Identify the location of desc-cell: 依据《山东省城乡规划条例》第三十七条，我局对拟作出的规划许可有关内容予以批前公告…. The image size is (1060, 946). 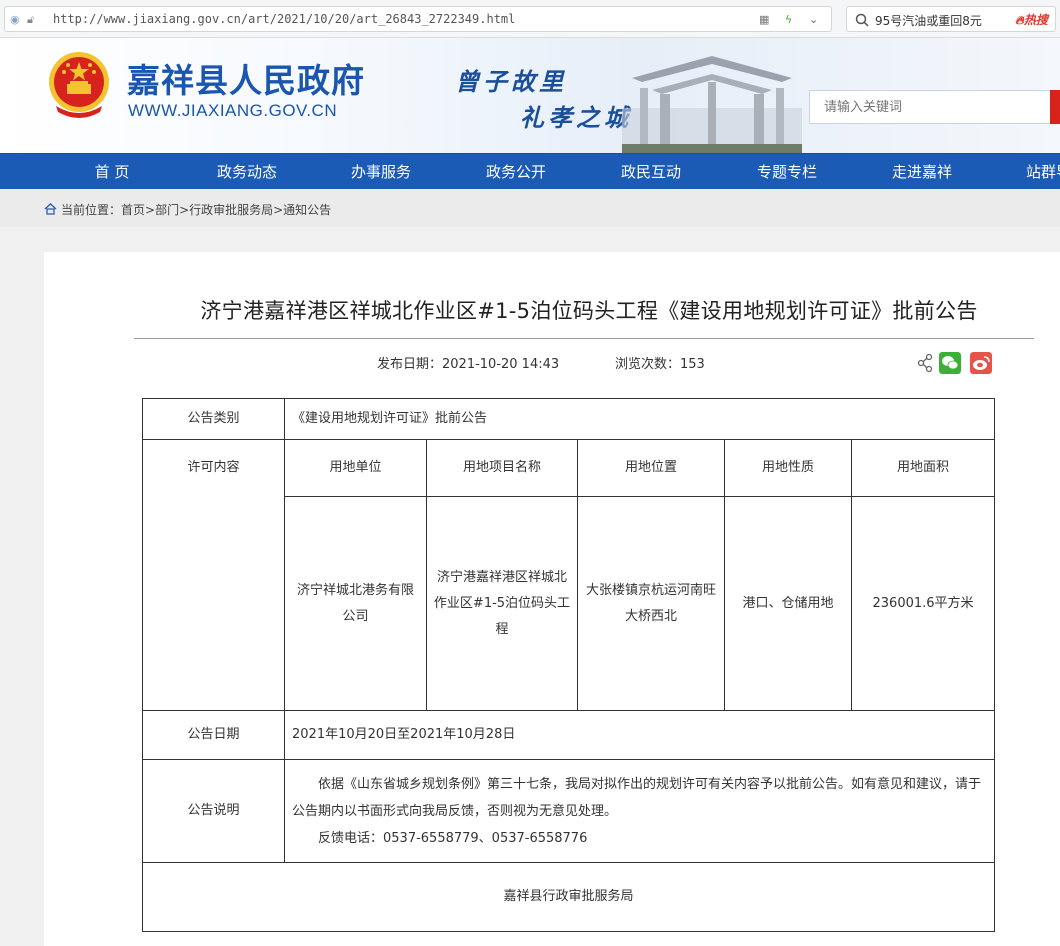
(639, 811).